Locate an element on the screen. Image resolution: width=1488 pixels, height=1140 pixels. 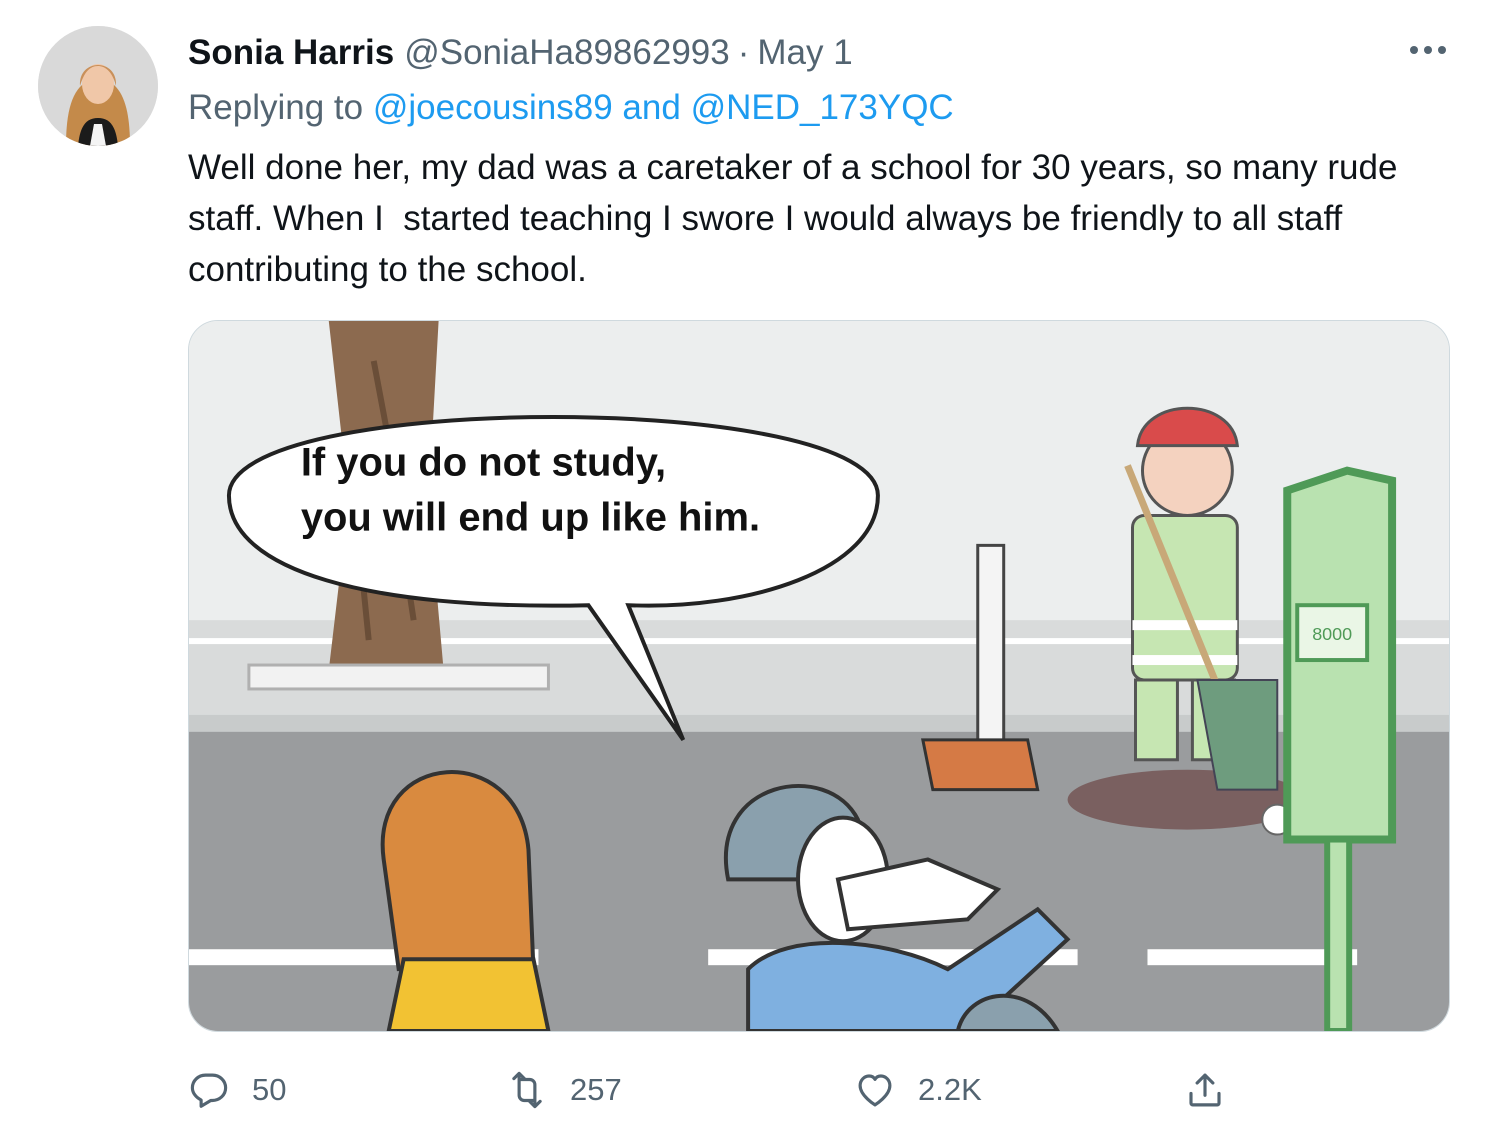
replying-to-label: Replying to is located at coordinates (276, 107).